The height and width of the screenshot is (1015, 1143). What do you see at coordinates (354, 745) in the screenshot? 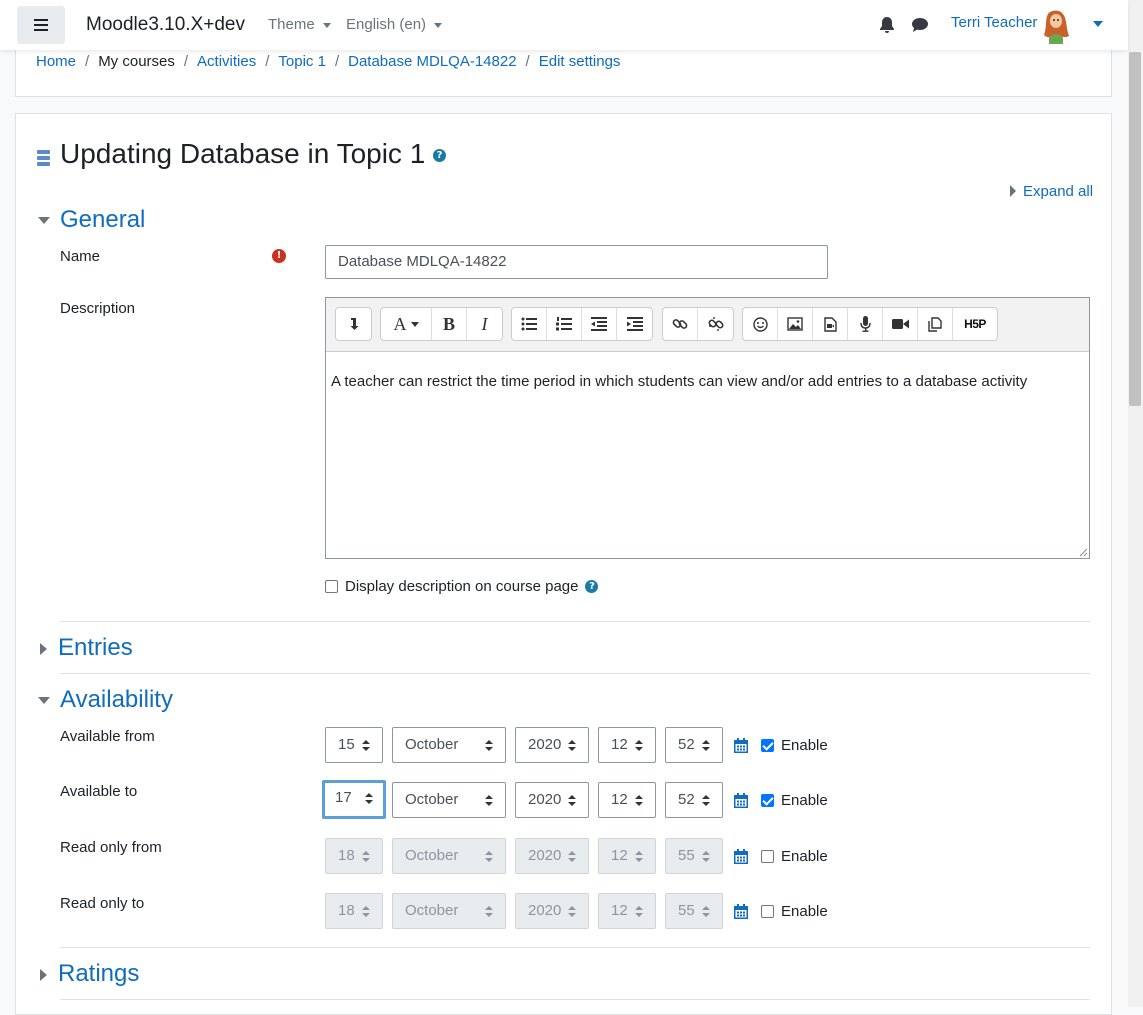
I see `available-from-day-select: 15` at bounding box center [354, 745].